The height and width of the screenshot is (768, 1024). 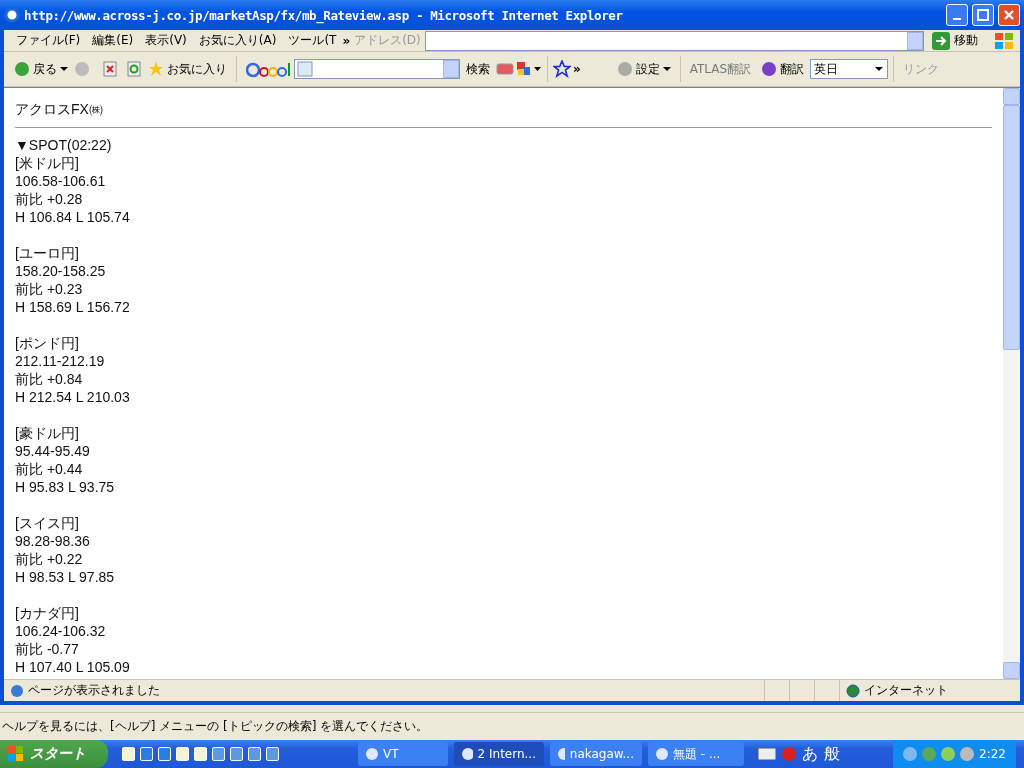 I want to click on bid-ask-quote: 106.24-106.32, so click(x=61, y=631).